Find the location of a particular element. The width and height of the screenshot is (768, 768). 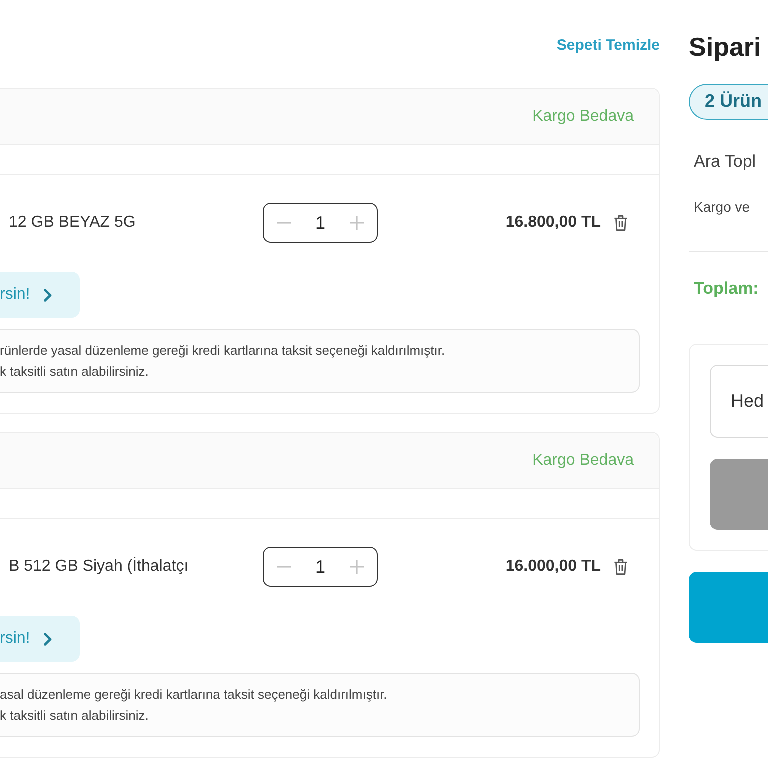

item-count-badge: 2 Ürün is located at coordinates (728, 102).